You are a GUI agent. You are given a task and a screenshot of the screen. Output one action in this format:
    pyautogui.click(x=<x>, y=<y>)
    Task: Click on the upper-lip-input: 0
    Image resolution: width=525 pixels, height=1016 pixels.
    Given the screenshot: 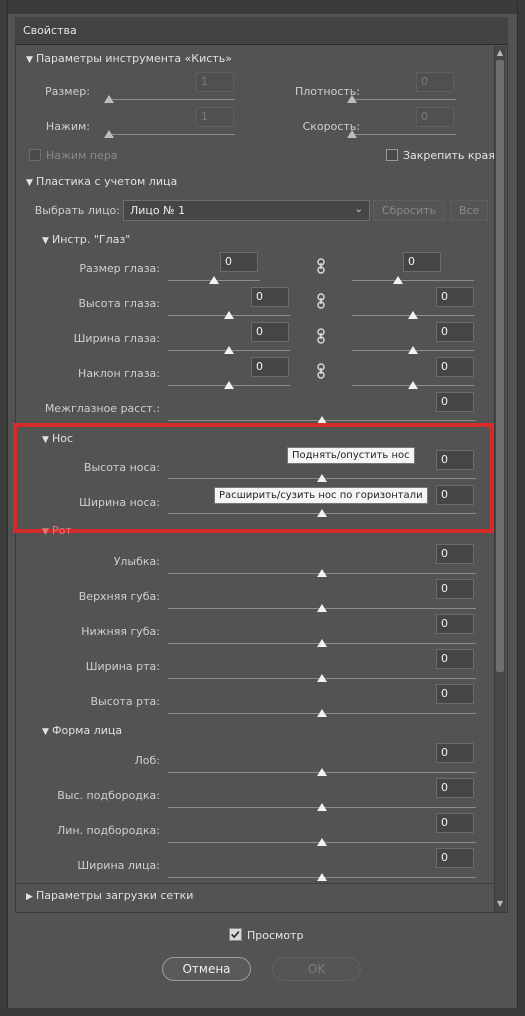 What is the action you would take?
    pyautogui.click(x=455, y=589)
    